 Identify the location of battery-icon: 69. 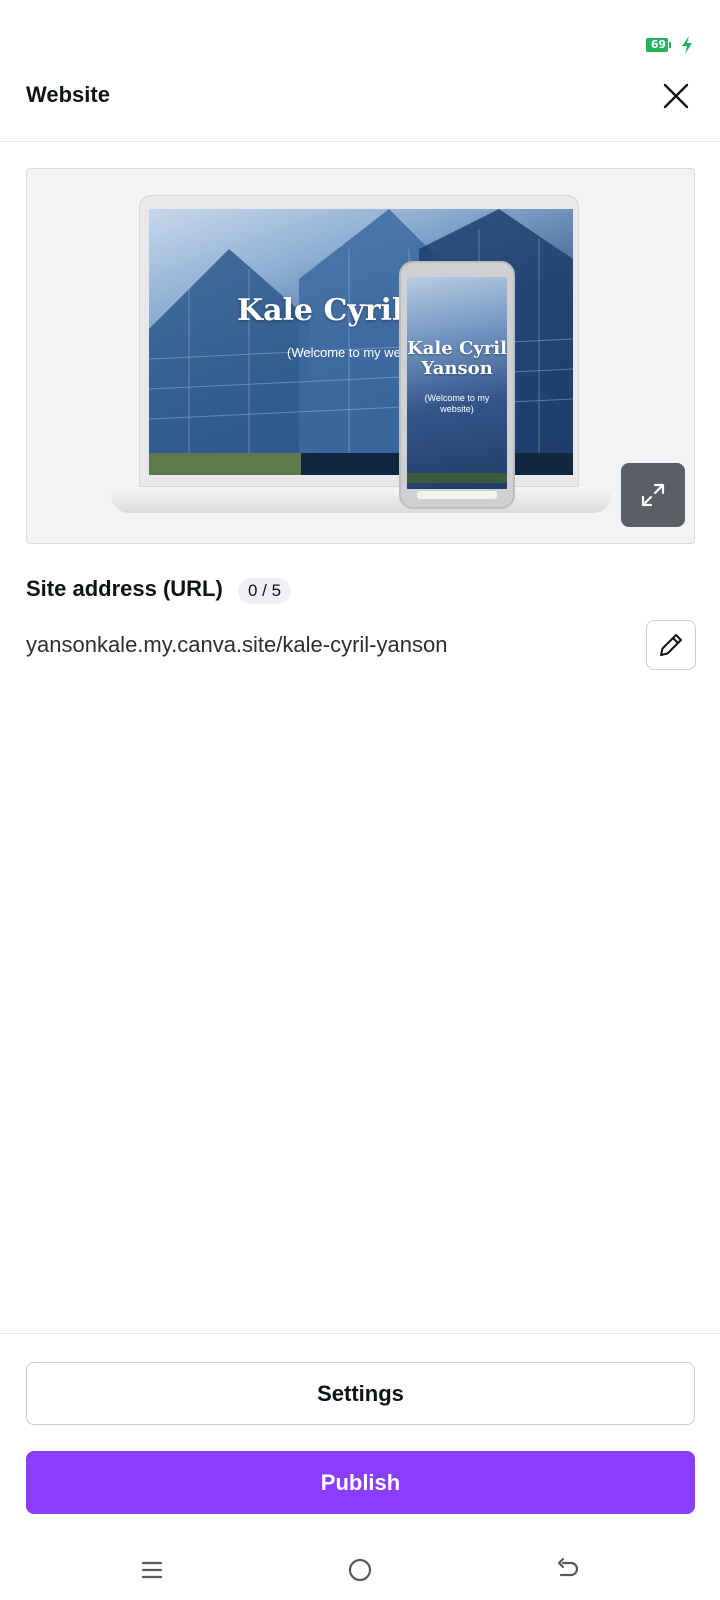
(658, 45).